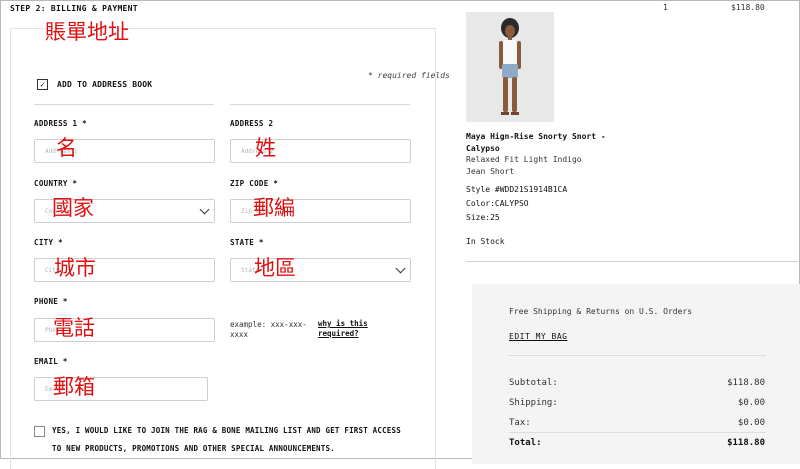 The image size is (800, 469). I want to click on city-label: CITY *, so click(48, 242).